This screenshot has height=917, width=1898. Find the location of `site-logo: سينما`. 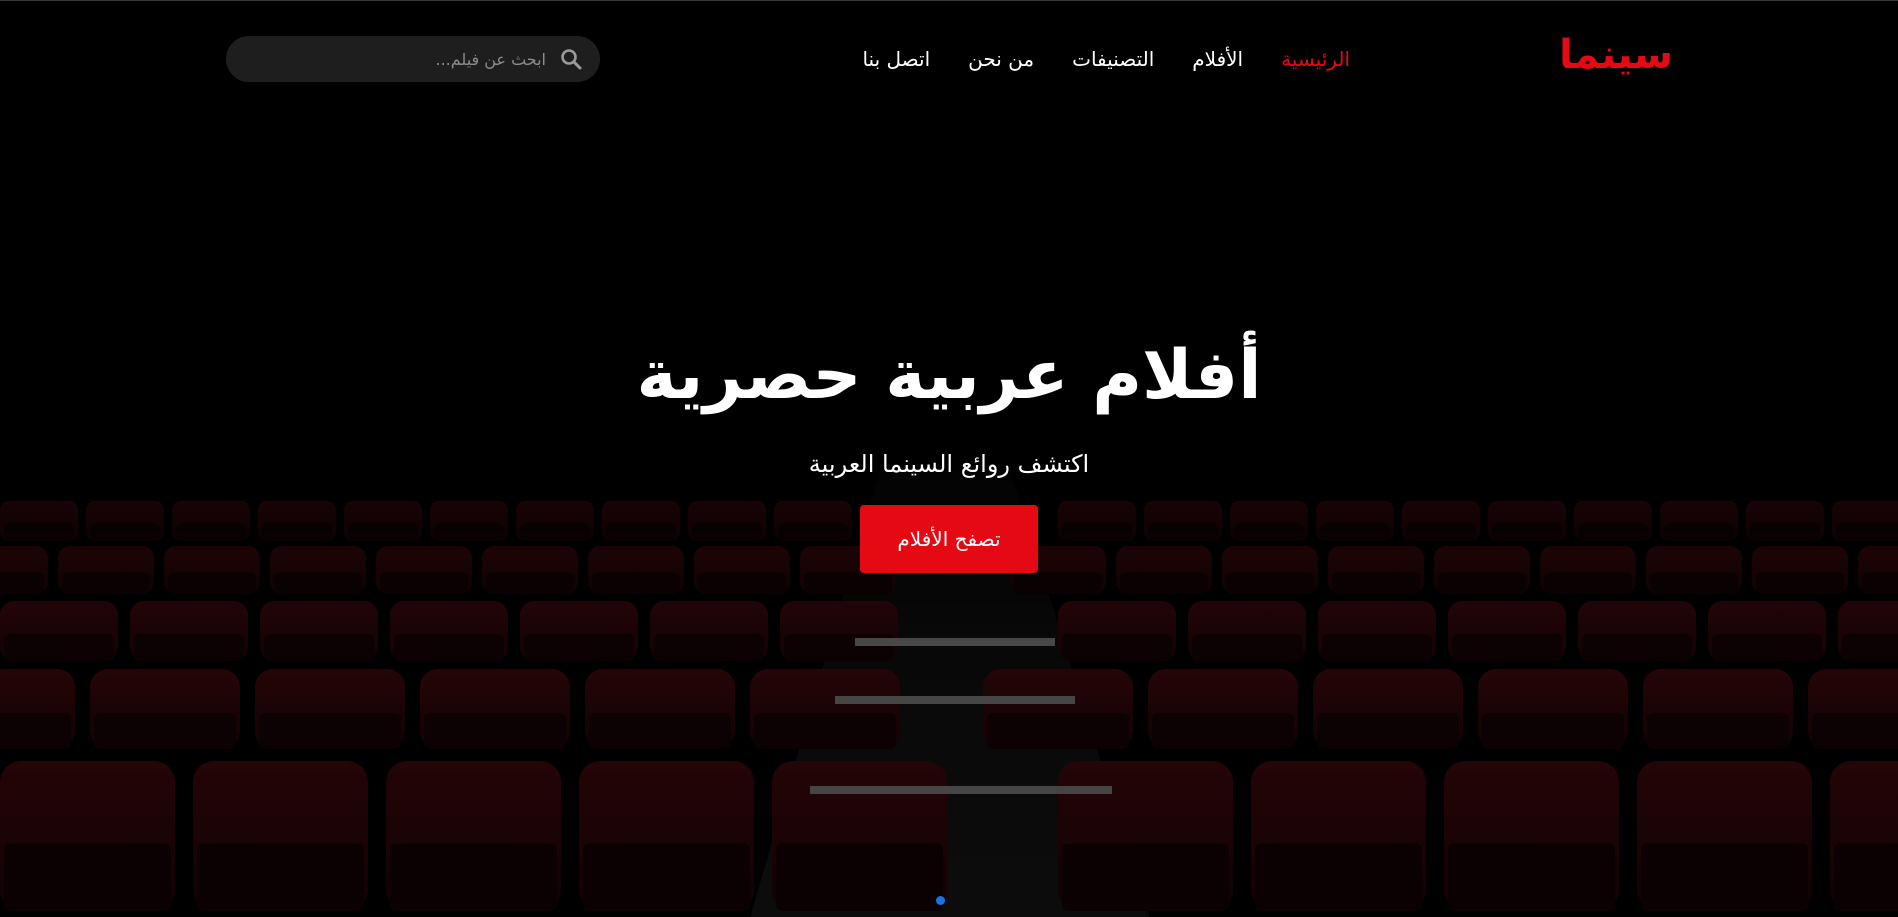

site-logo: سينما is located at coordinates (1616, 55).